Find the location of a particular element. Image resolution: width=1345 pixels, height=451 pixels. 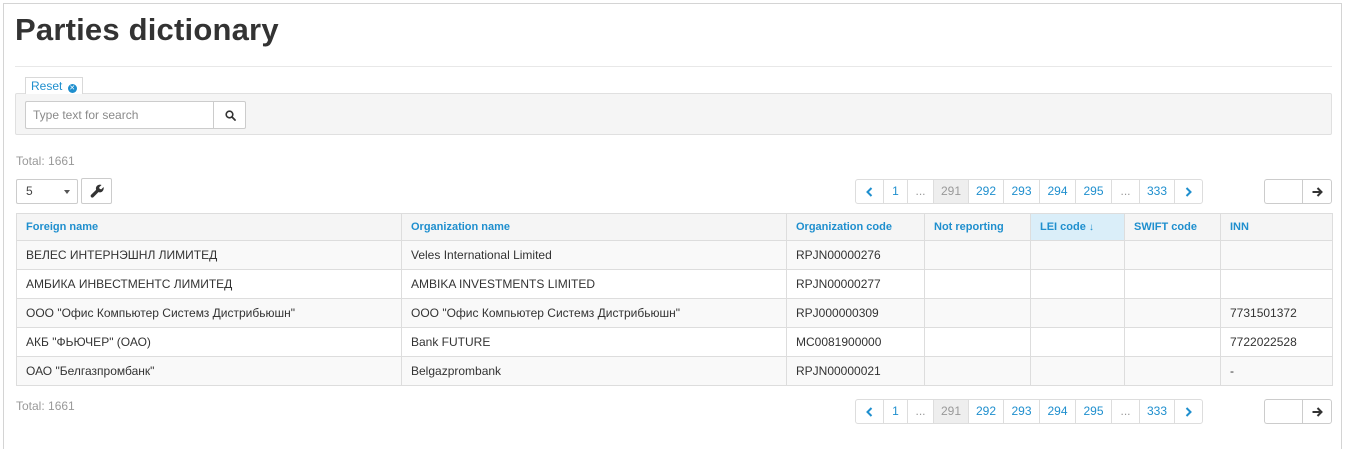

cell-organization-name: Belgazprombank is located at coordinates (594, 371).